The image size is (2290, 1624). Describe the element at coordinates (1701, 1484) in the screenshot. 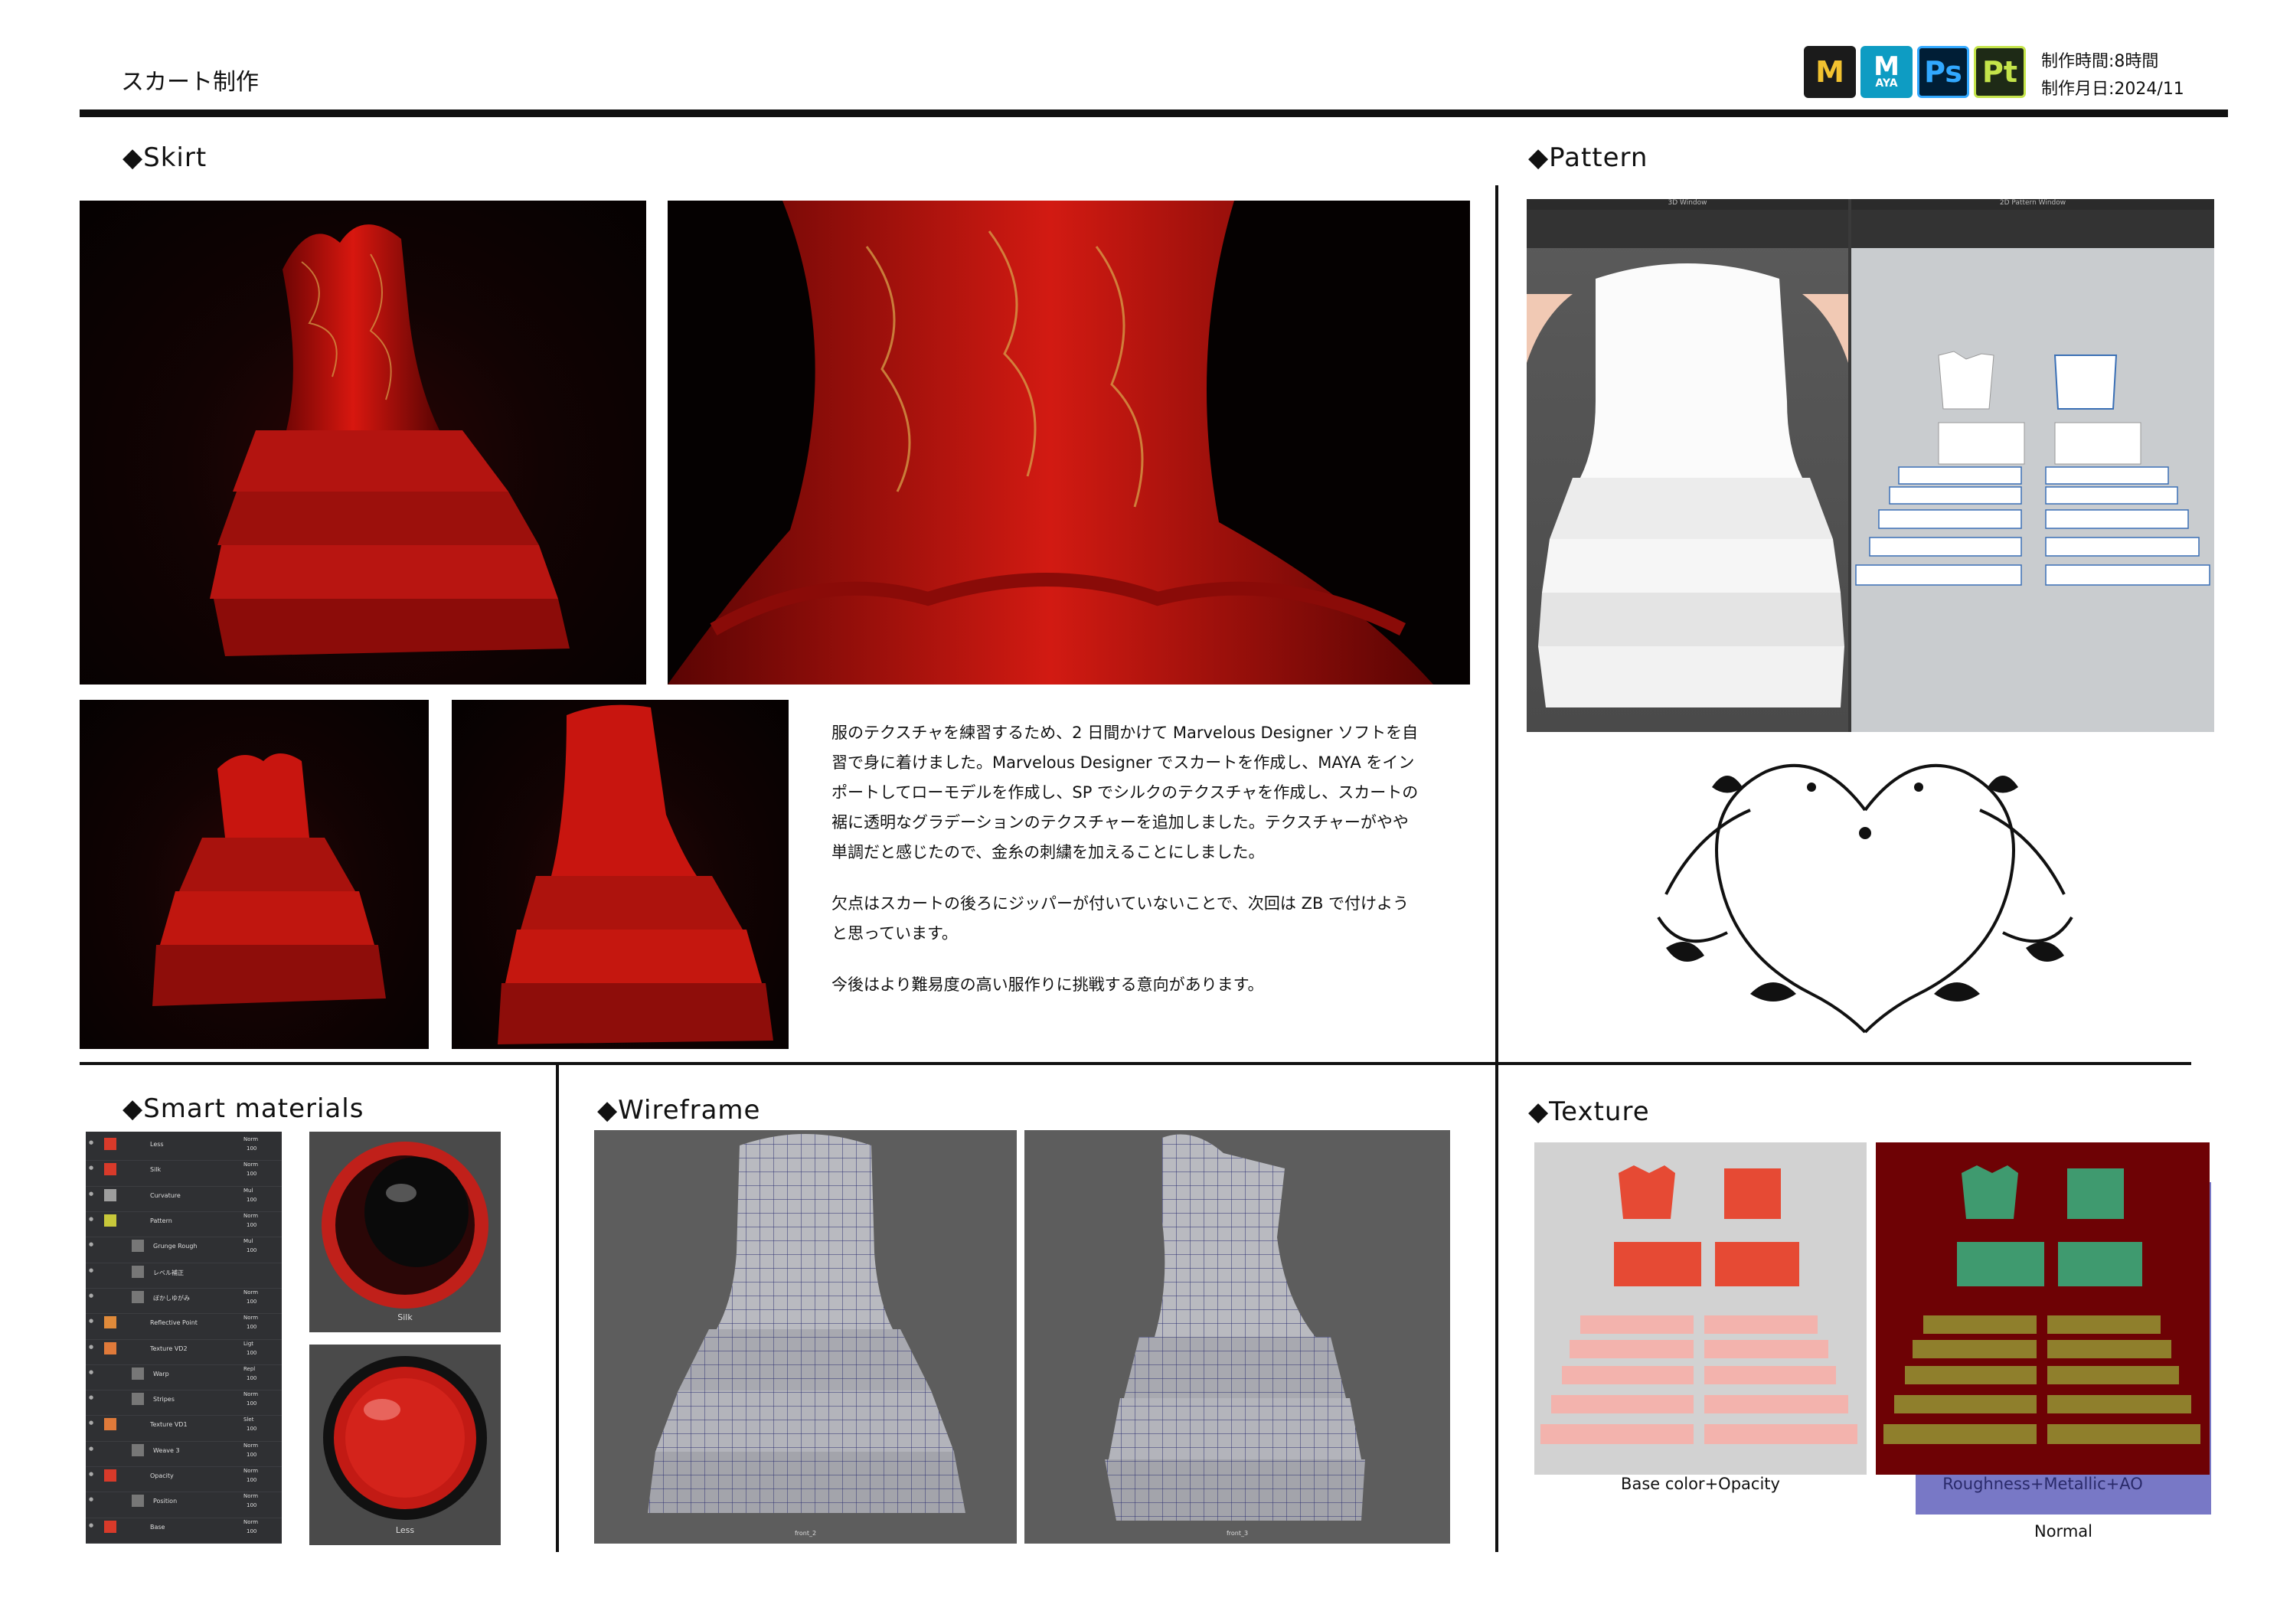

I see `texture-caption-base: Base color+Opacity` at that location.